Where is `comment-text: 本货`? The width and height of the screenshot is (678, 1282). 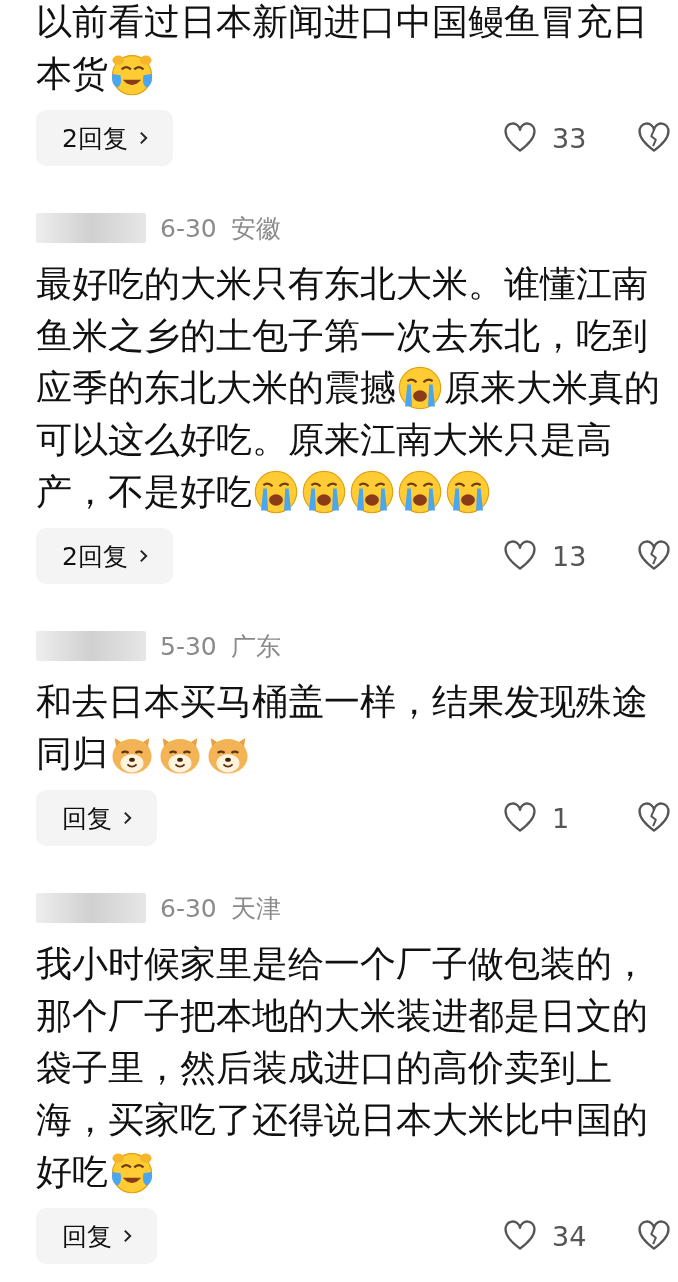 comment-text: 本货 is located at coordinates (72, 74).